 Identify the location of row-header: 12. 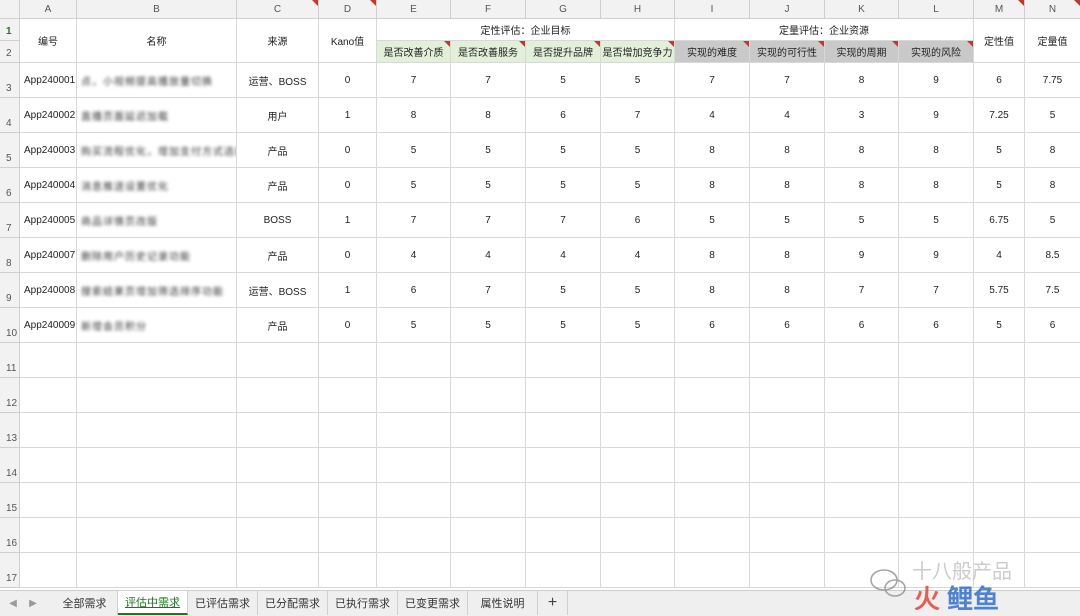
(10, 395).